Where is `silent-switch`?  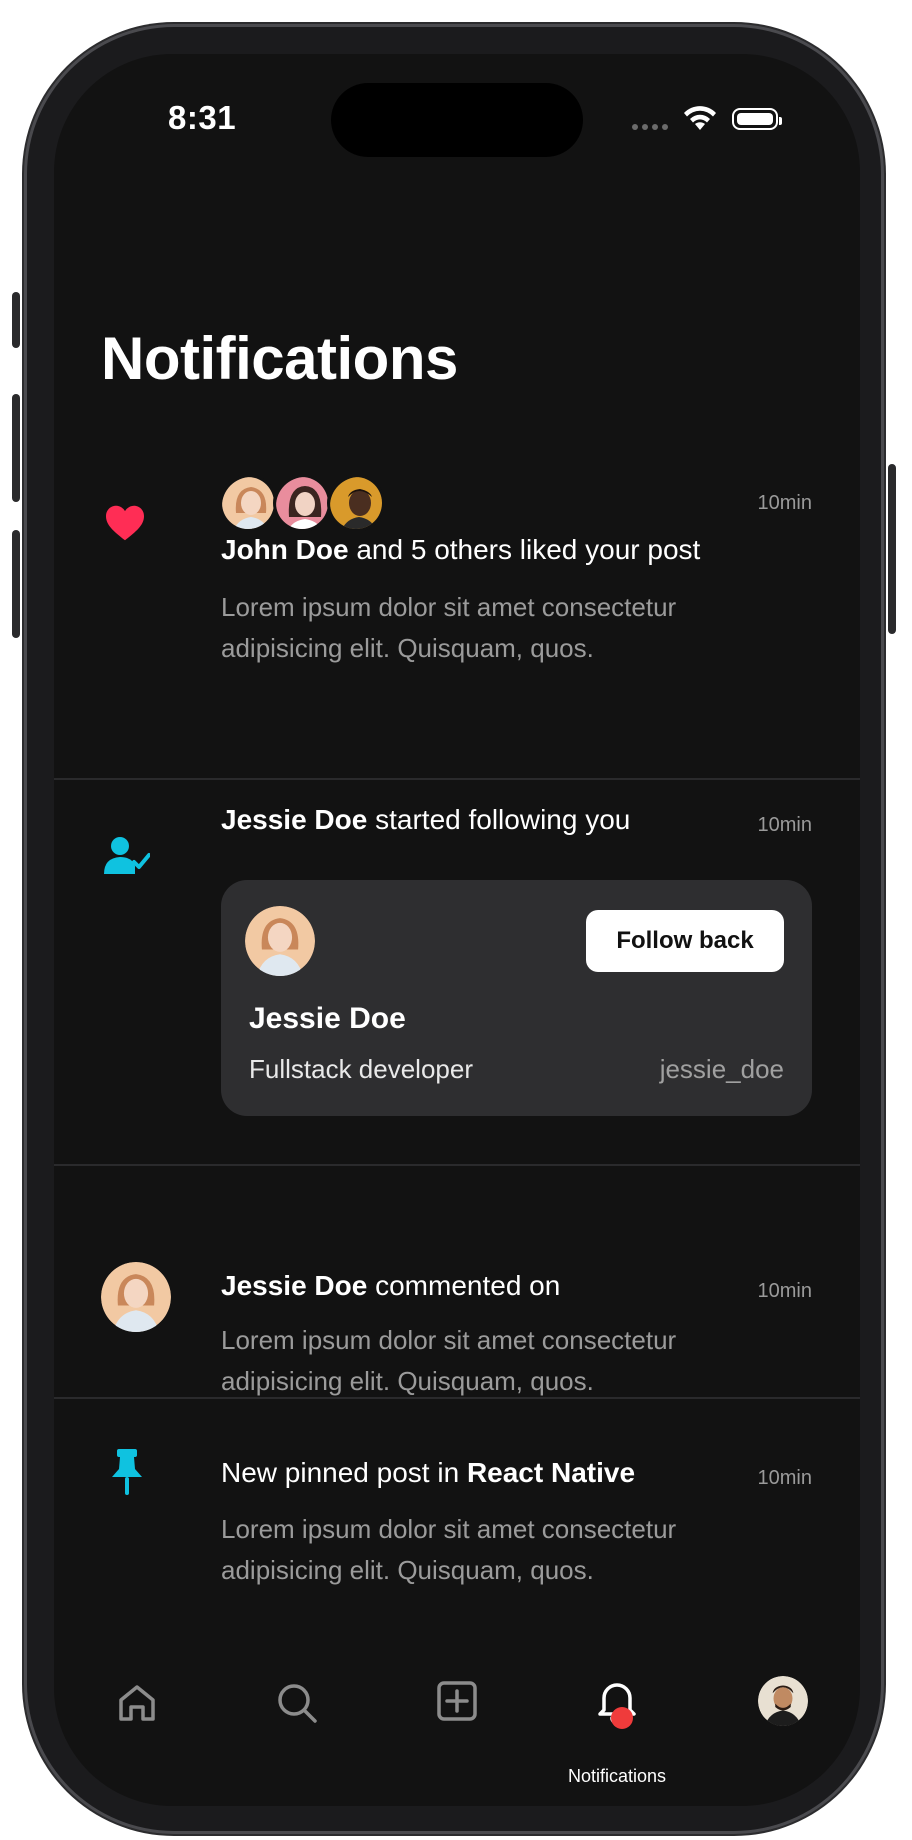 silent-switch is located at coordinates (16, 320).